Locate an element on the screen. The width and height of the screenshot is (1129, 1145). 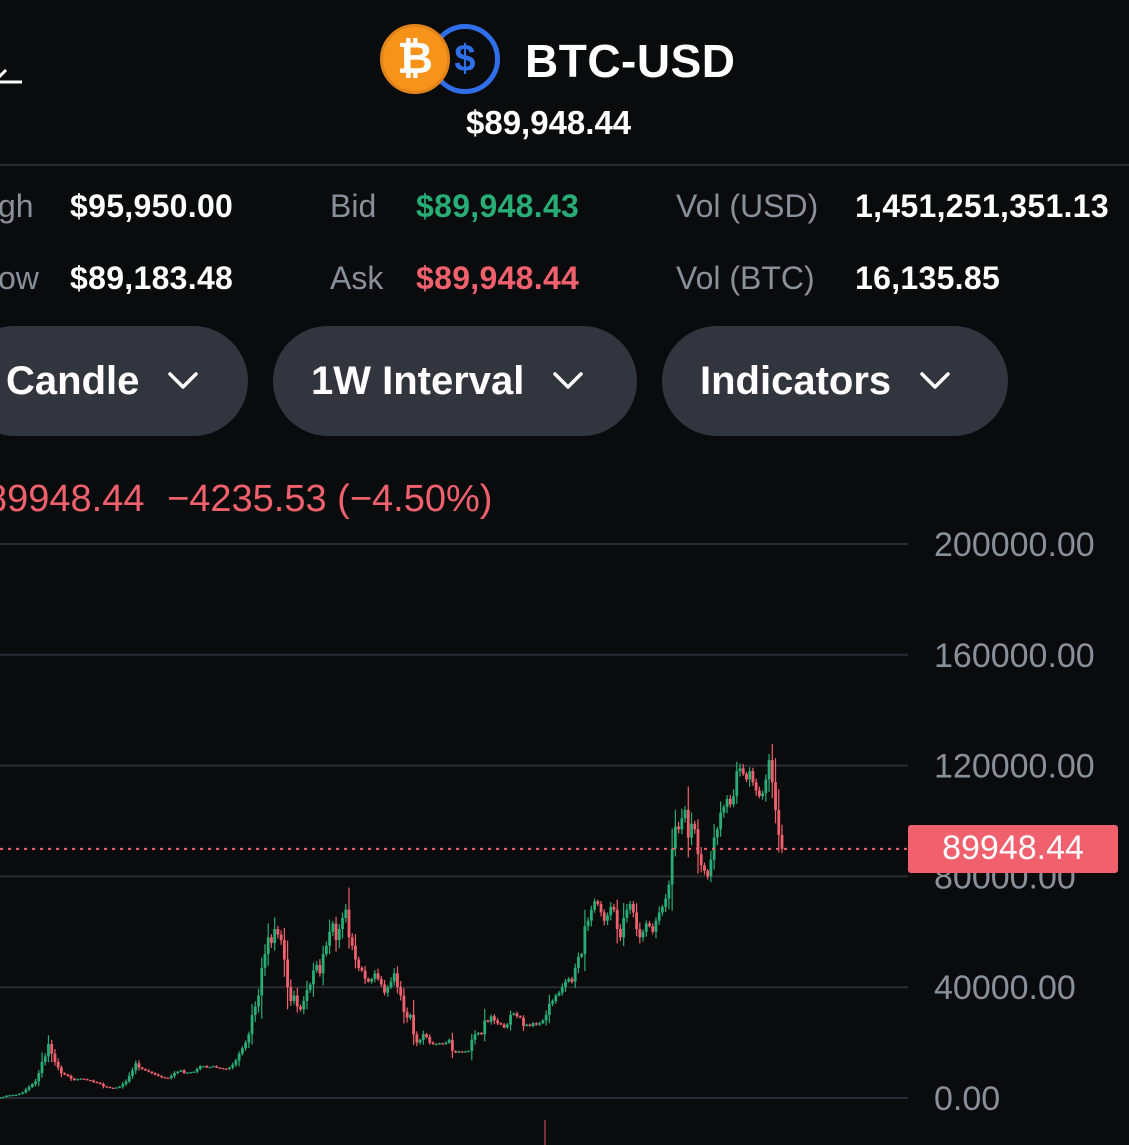
interval-dropdown: 1W Interval is located at coordinates (455, 381).